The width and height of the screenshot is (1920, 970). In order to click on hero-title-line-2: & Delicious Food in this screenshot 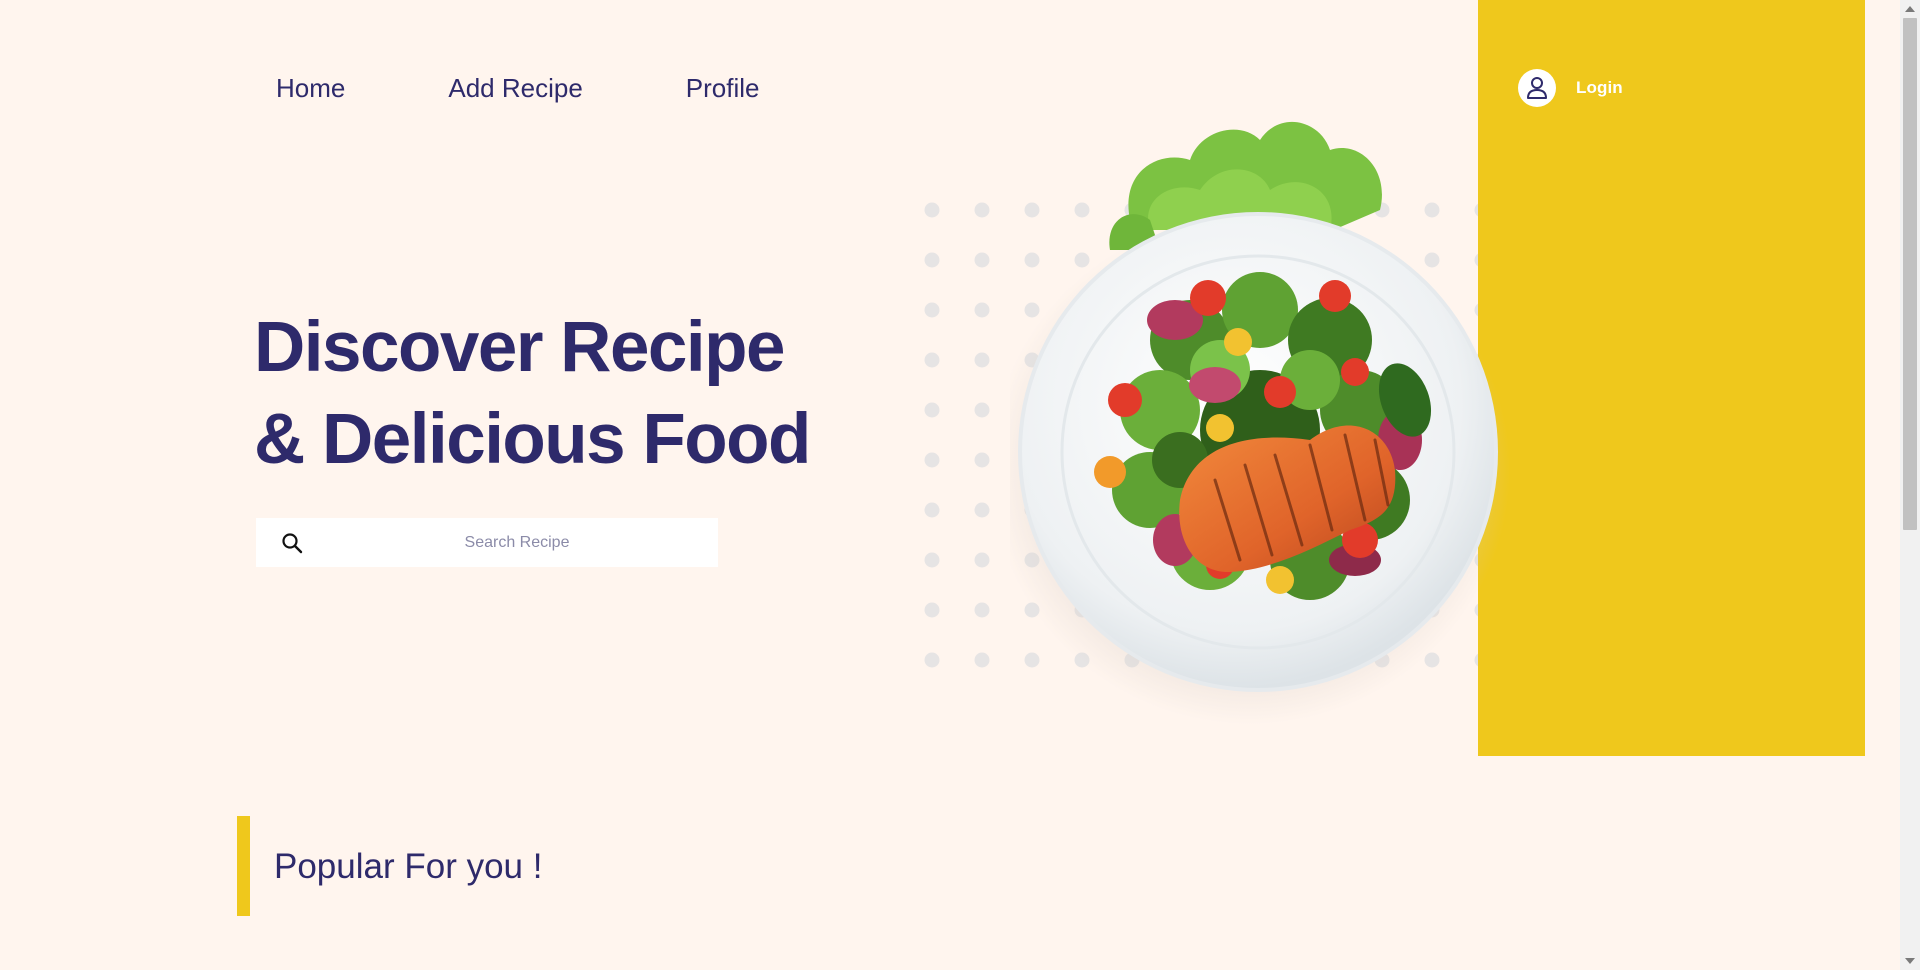, I will do `click(532, 439)`.